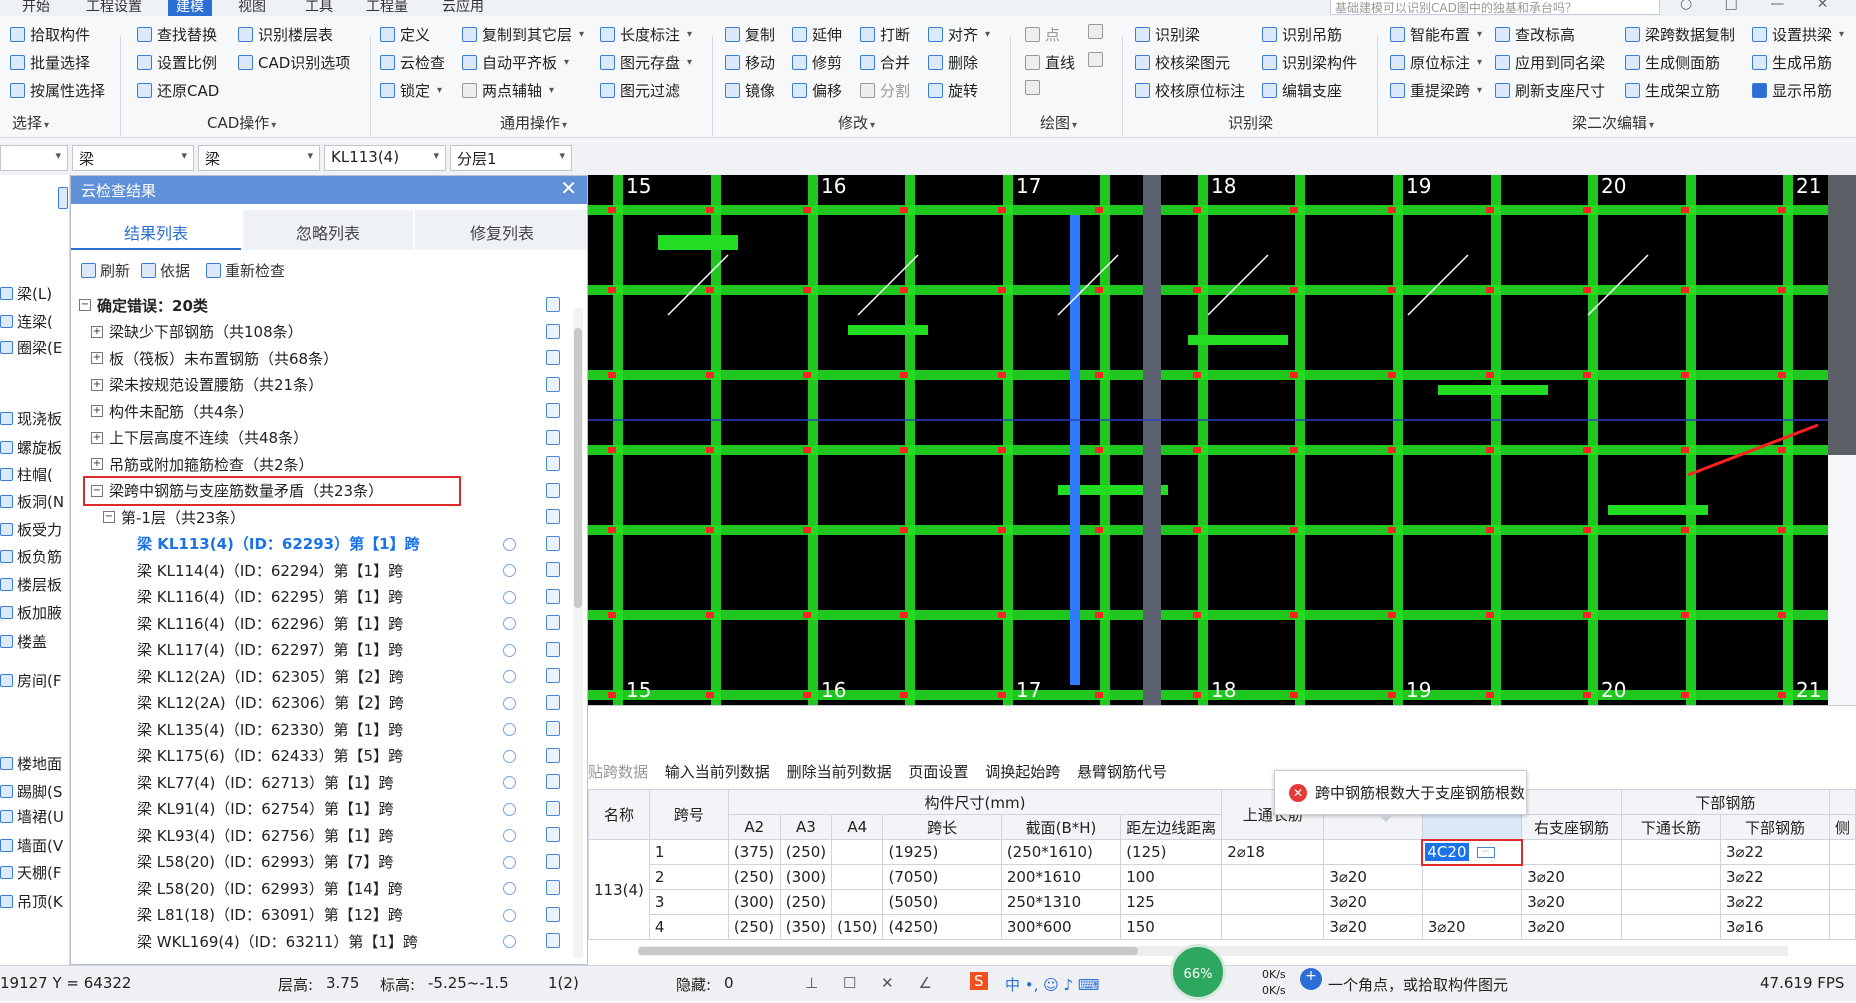 This screenshot has height=1003, width=1856. I want to click on tree-root: − 确定错误：20类, so click(321, 305).